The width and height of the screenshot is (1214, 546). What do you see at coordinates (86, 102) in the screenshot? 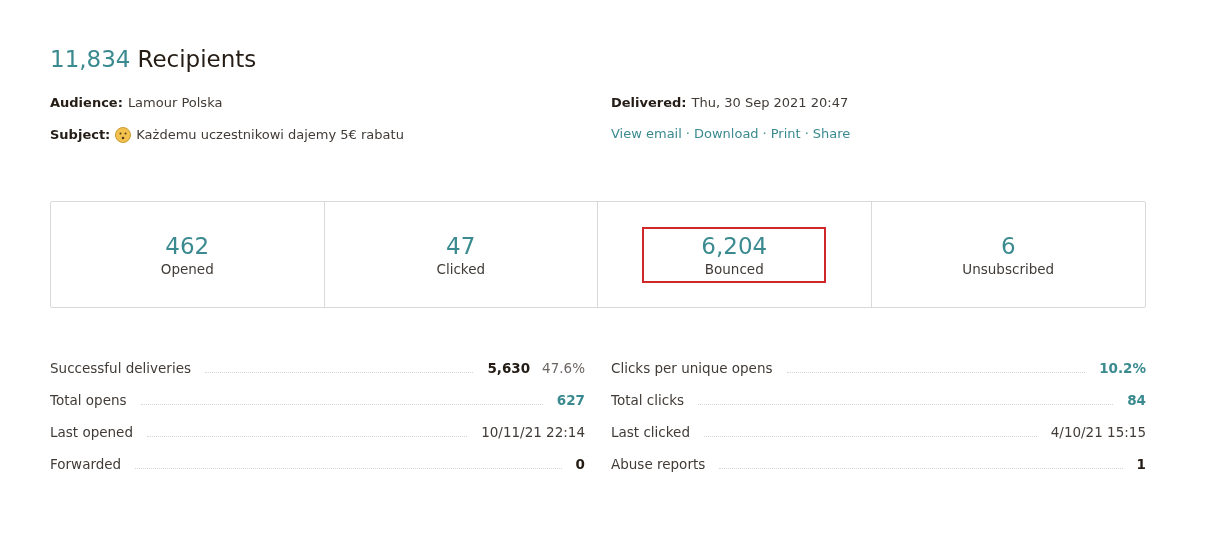
I see `detail-label: Audience:` at bounding box center [86, 102].